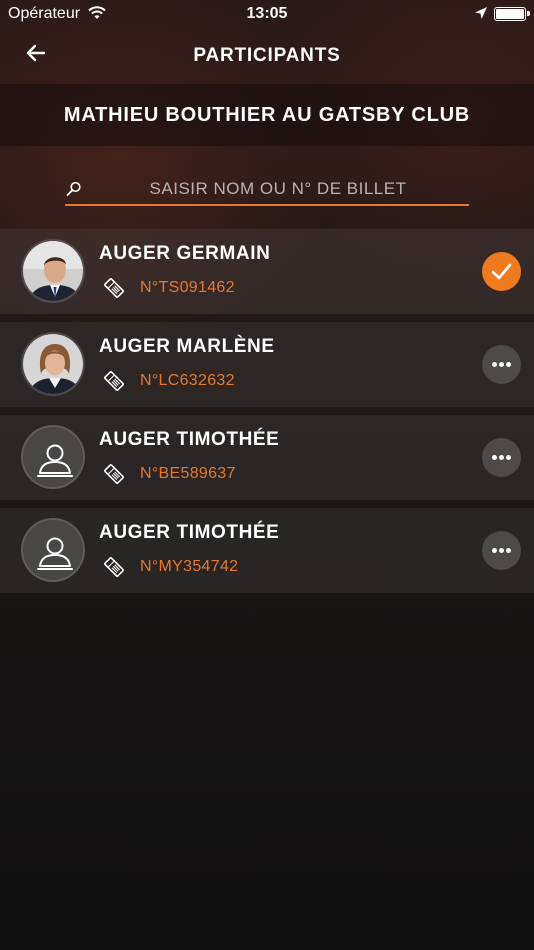 The height and width of the screenshot is (950, 534). Describe the element at coordinates (267, 364) in the screenshot. I see `list-item: AUGER MARLÈNE N°LC632632` at that location.